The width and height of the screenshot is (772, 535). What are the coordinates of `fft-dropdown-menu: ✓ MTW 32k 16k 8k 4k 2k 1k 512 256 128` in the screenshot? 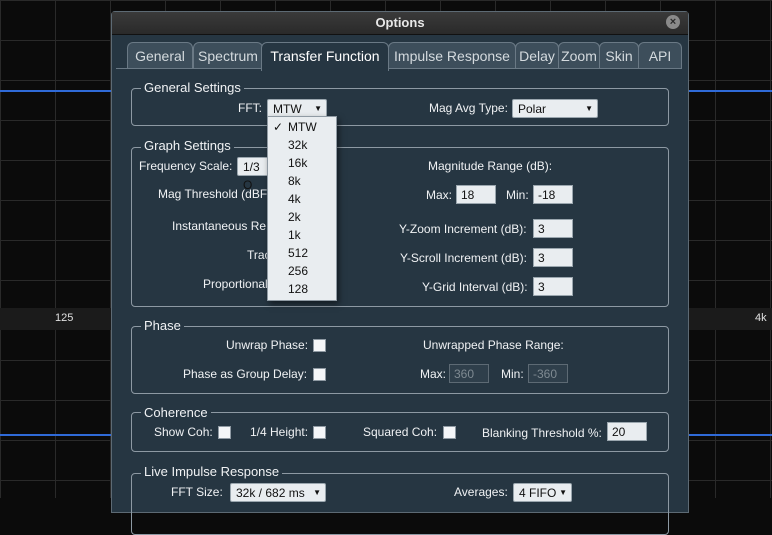 It's located at (302, 208).